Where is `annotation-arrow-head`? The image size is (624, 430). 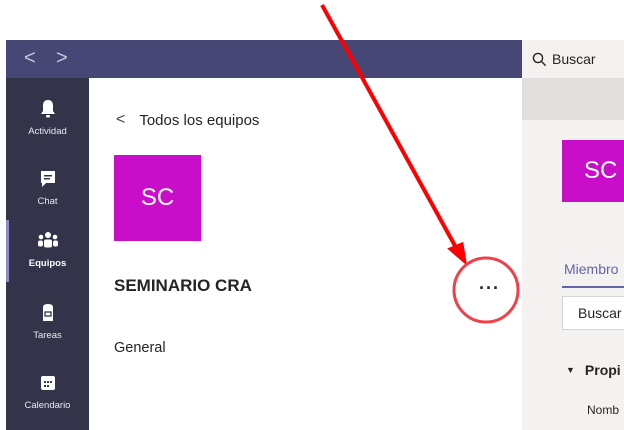 annotation-arrow-head is located at coordinates (457, 253).